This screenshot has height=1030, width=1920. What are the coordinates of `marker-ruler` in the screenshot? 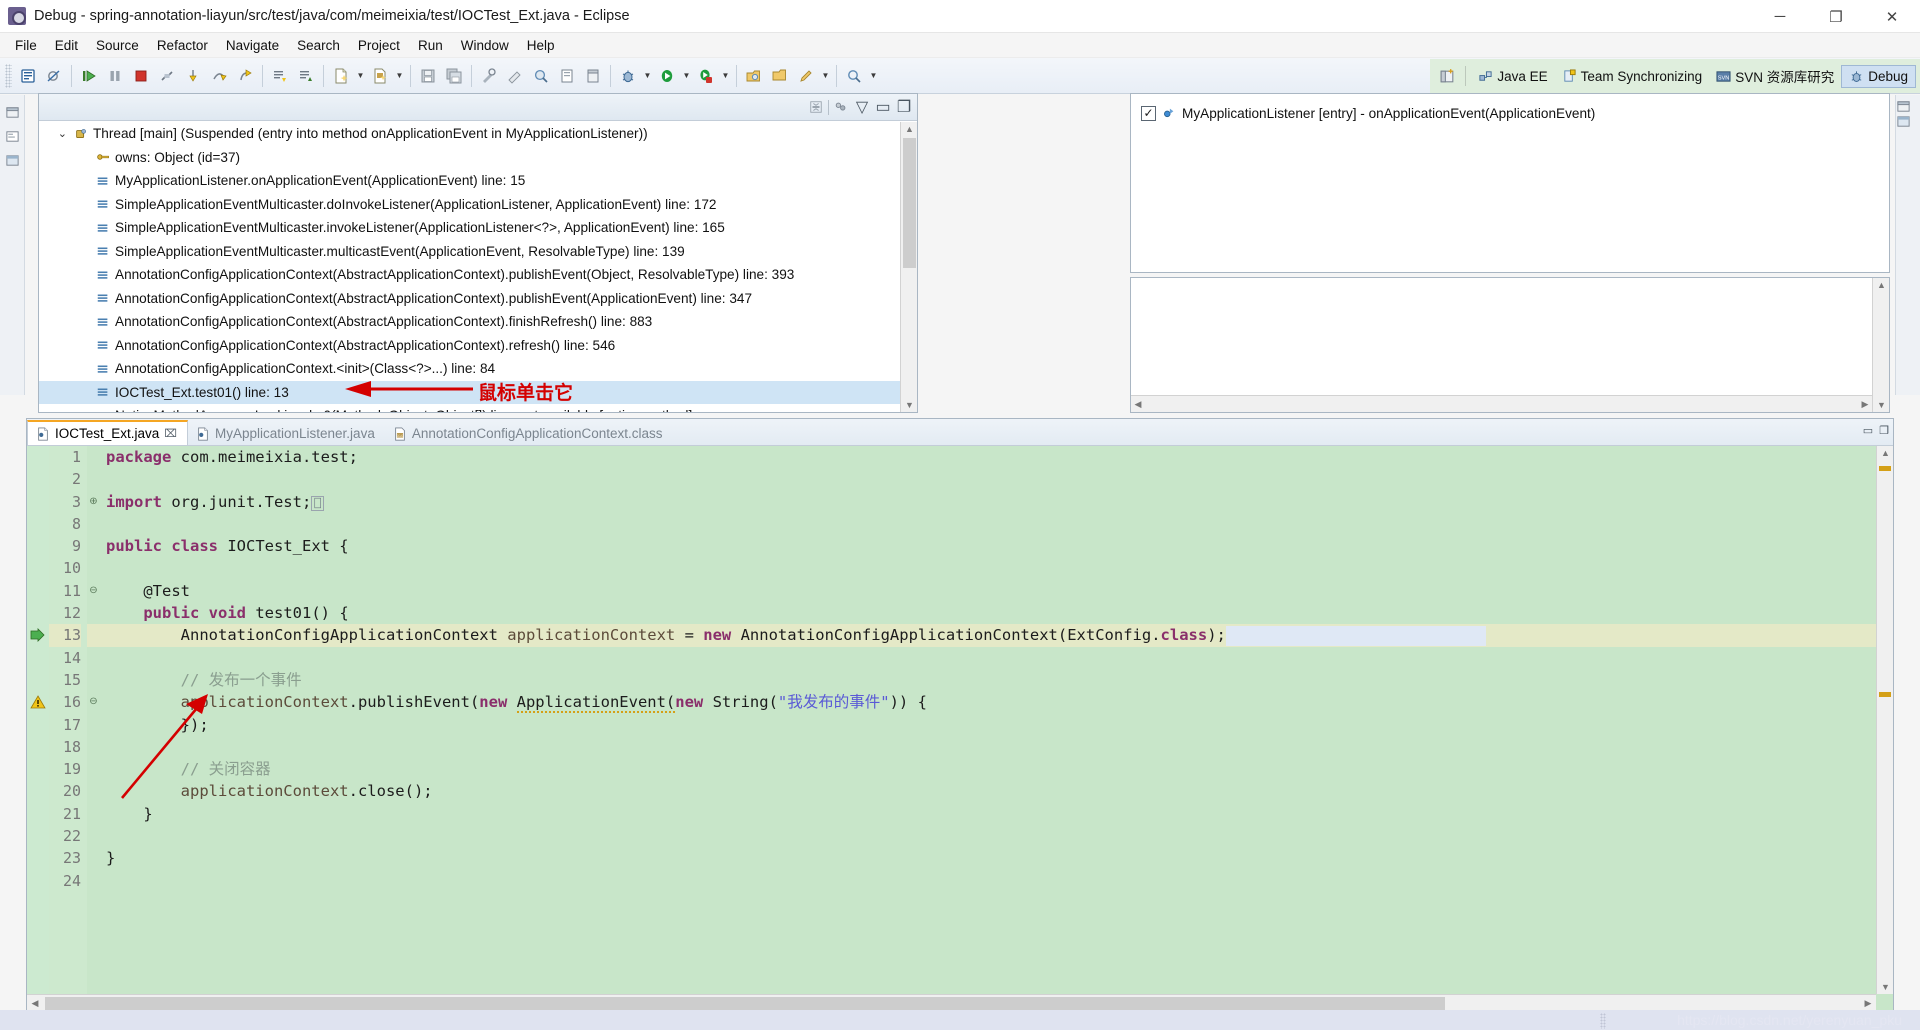 It's located at (38, 728).